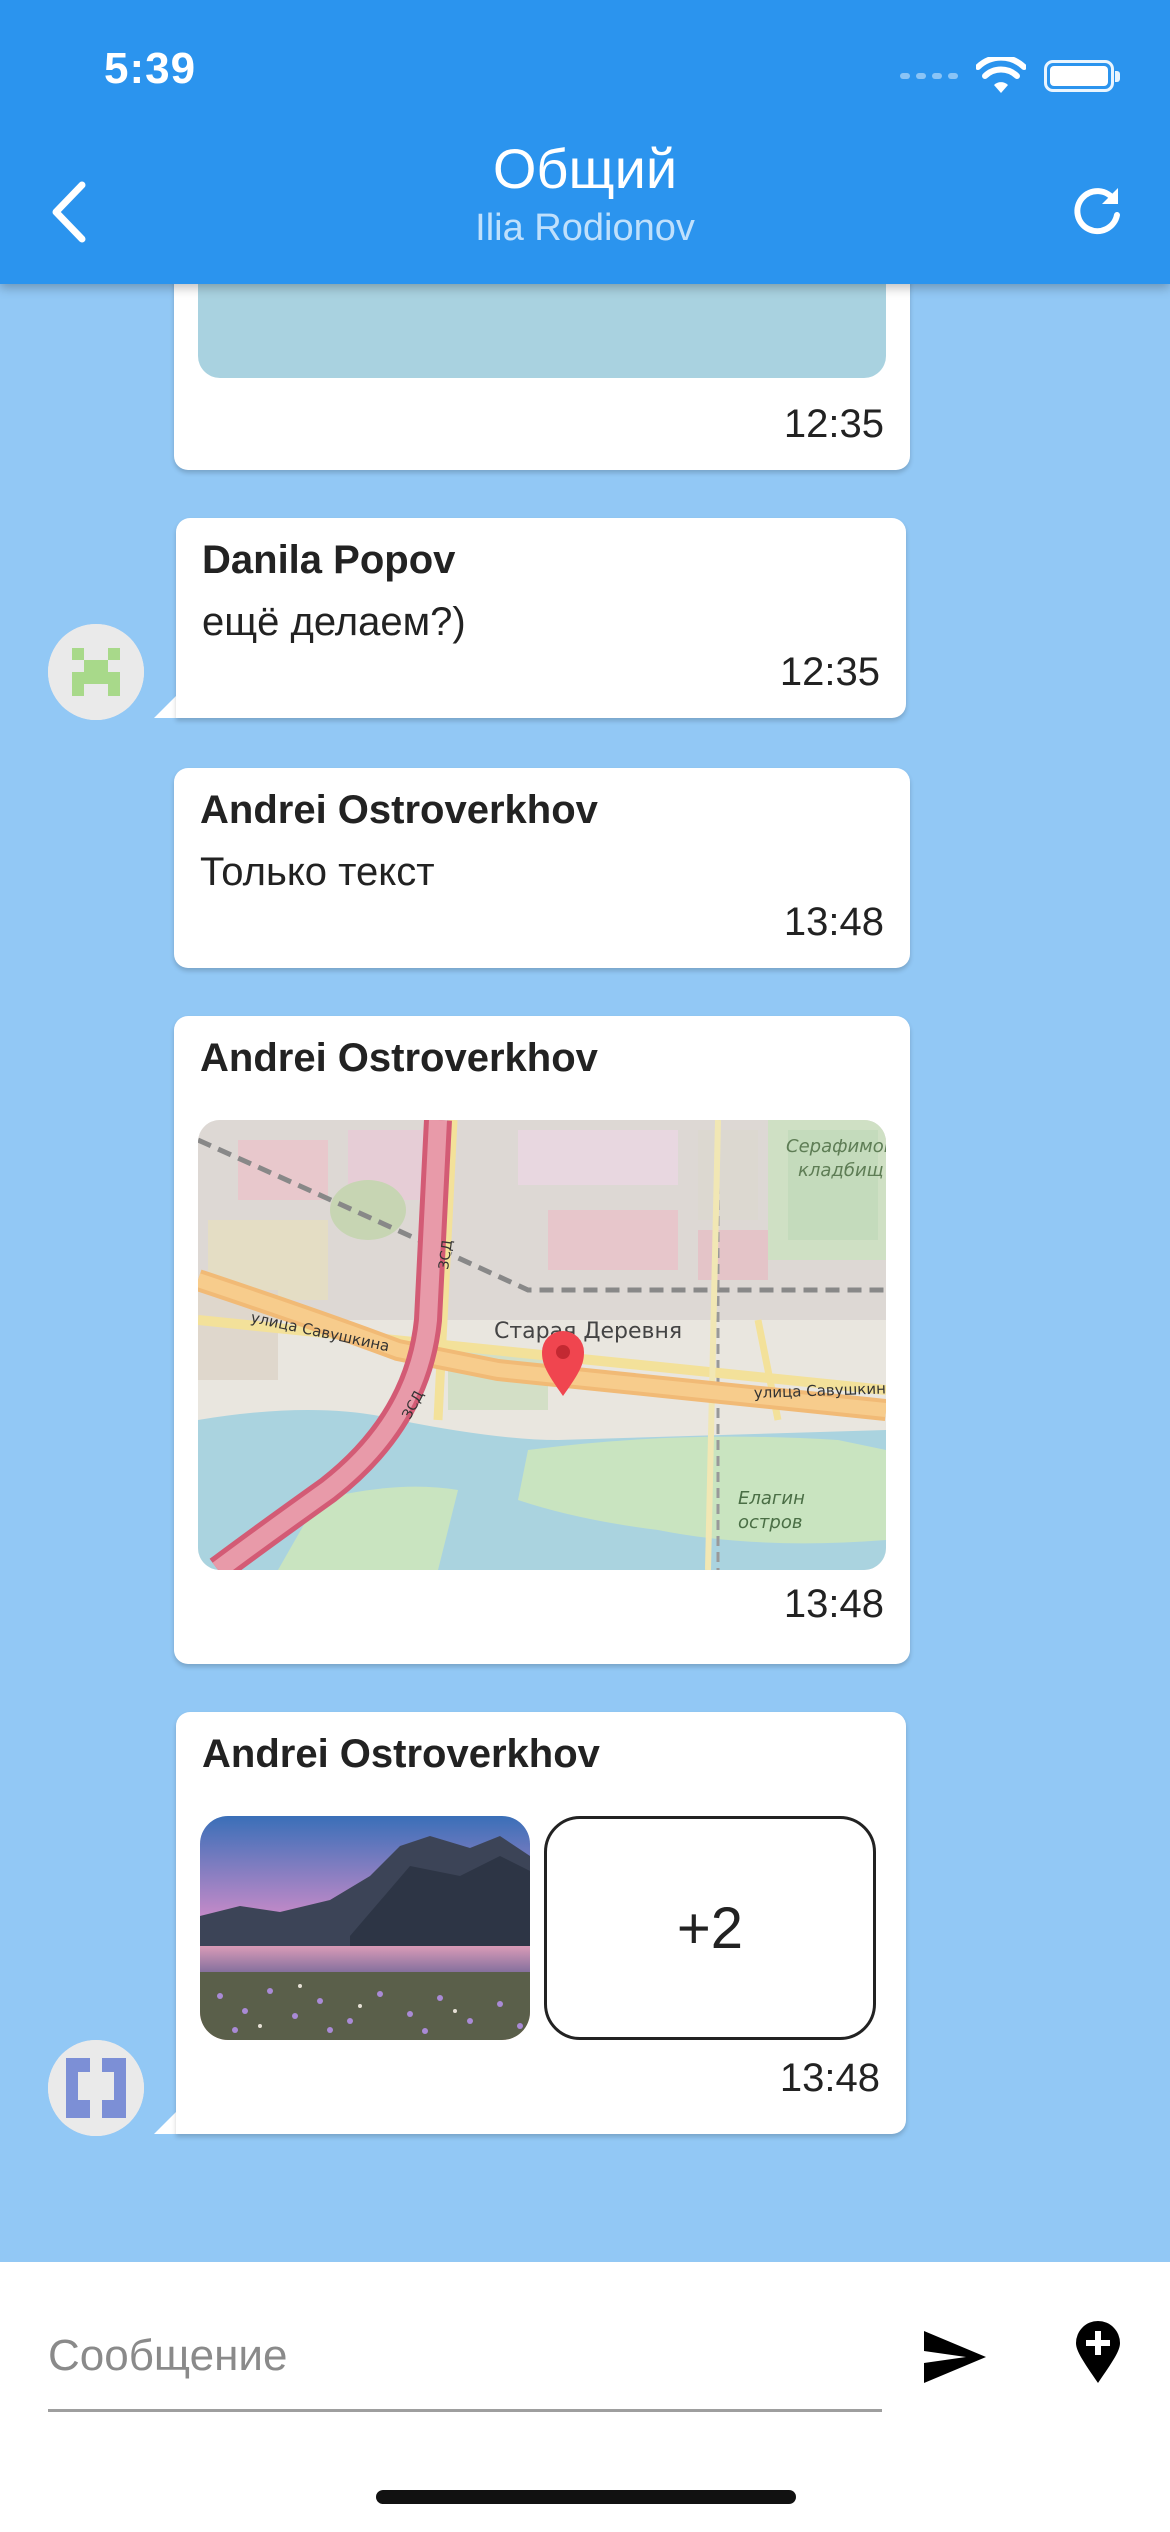 Image resolution: width=1170 pixels, height=2532 pixels. I want to click on message-bubble: Andrei Ostroverkhov, so click(541, 1923).